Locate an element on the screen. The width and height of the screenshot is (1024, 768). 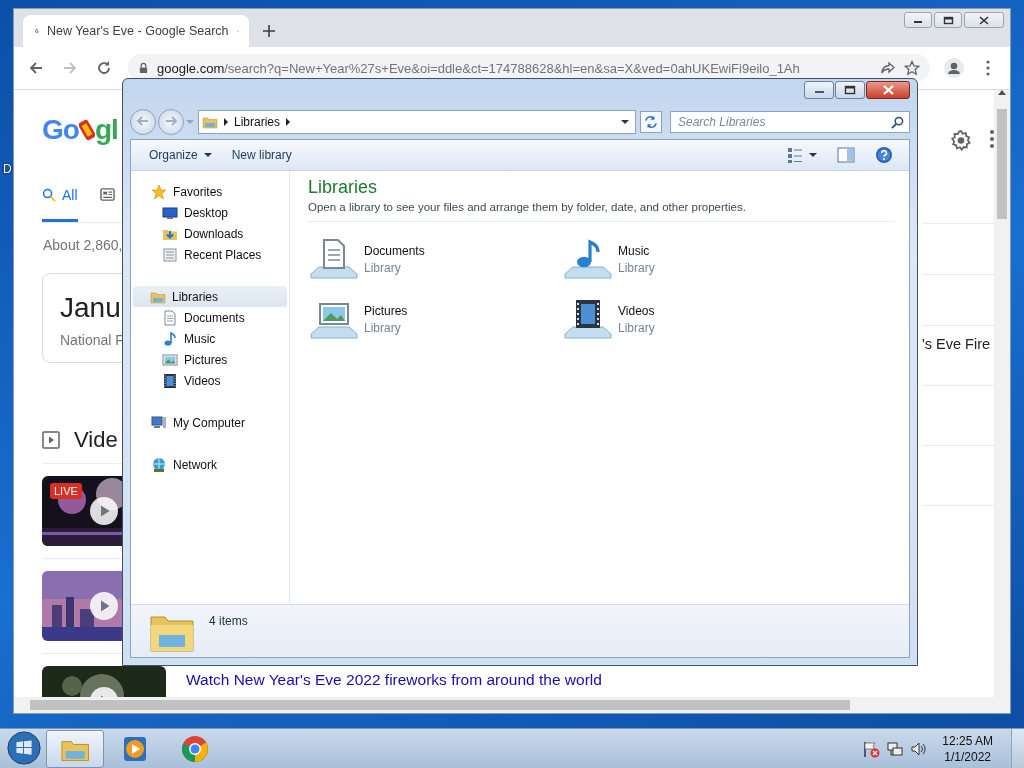
browser-tab: New Year's Eve - Google Search is located at coordinates (136, 31).